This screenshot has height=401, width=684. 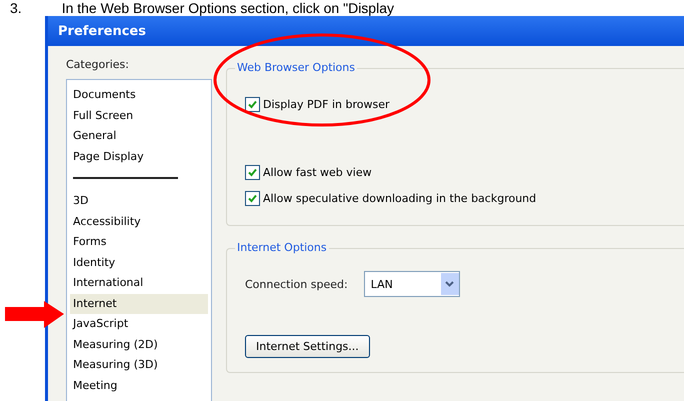 What do you see at coordinates (399, 198) in the screenshot?
I see `checkbox-label: Allow speculative downloading in the background` at bounding box center [399, 198].